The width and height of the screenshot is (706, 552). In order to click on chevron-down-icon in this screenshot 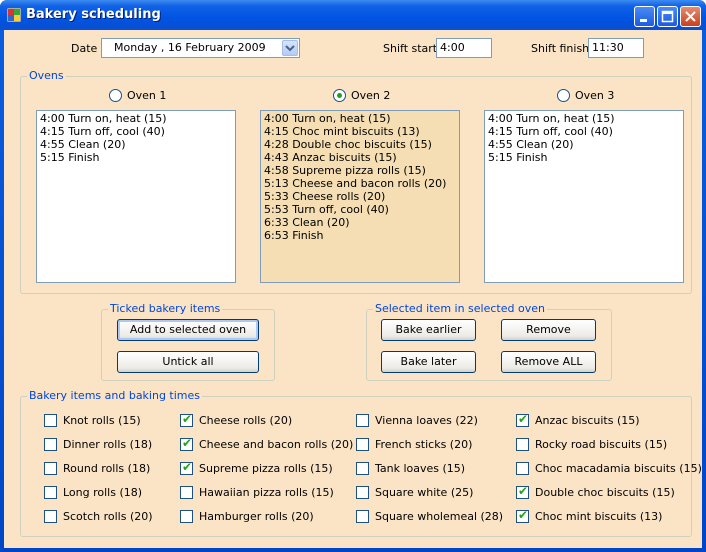, I will do `click(290, 48)`.